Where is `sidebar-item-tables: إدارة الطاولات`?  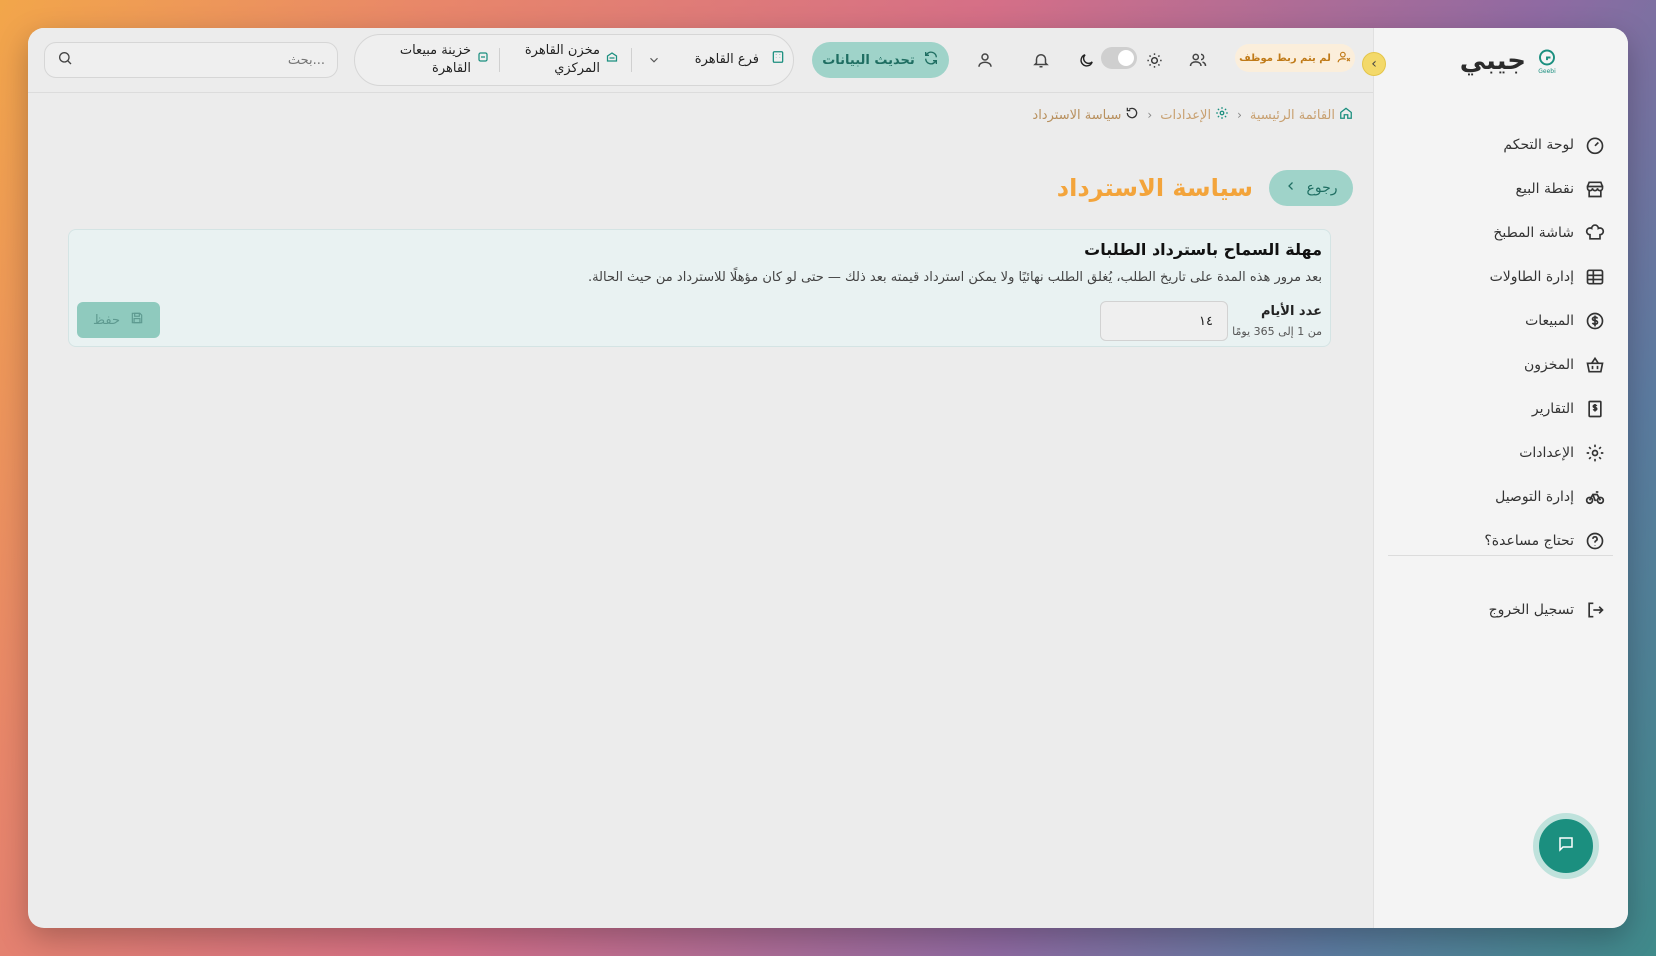
sidebar-item-tables: إدارة الطاولات is located at coordinates (1500, 277).